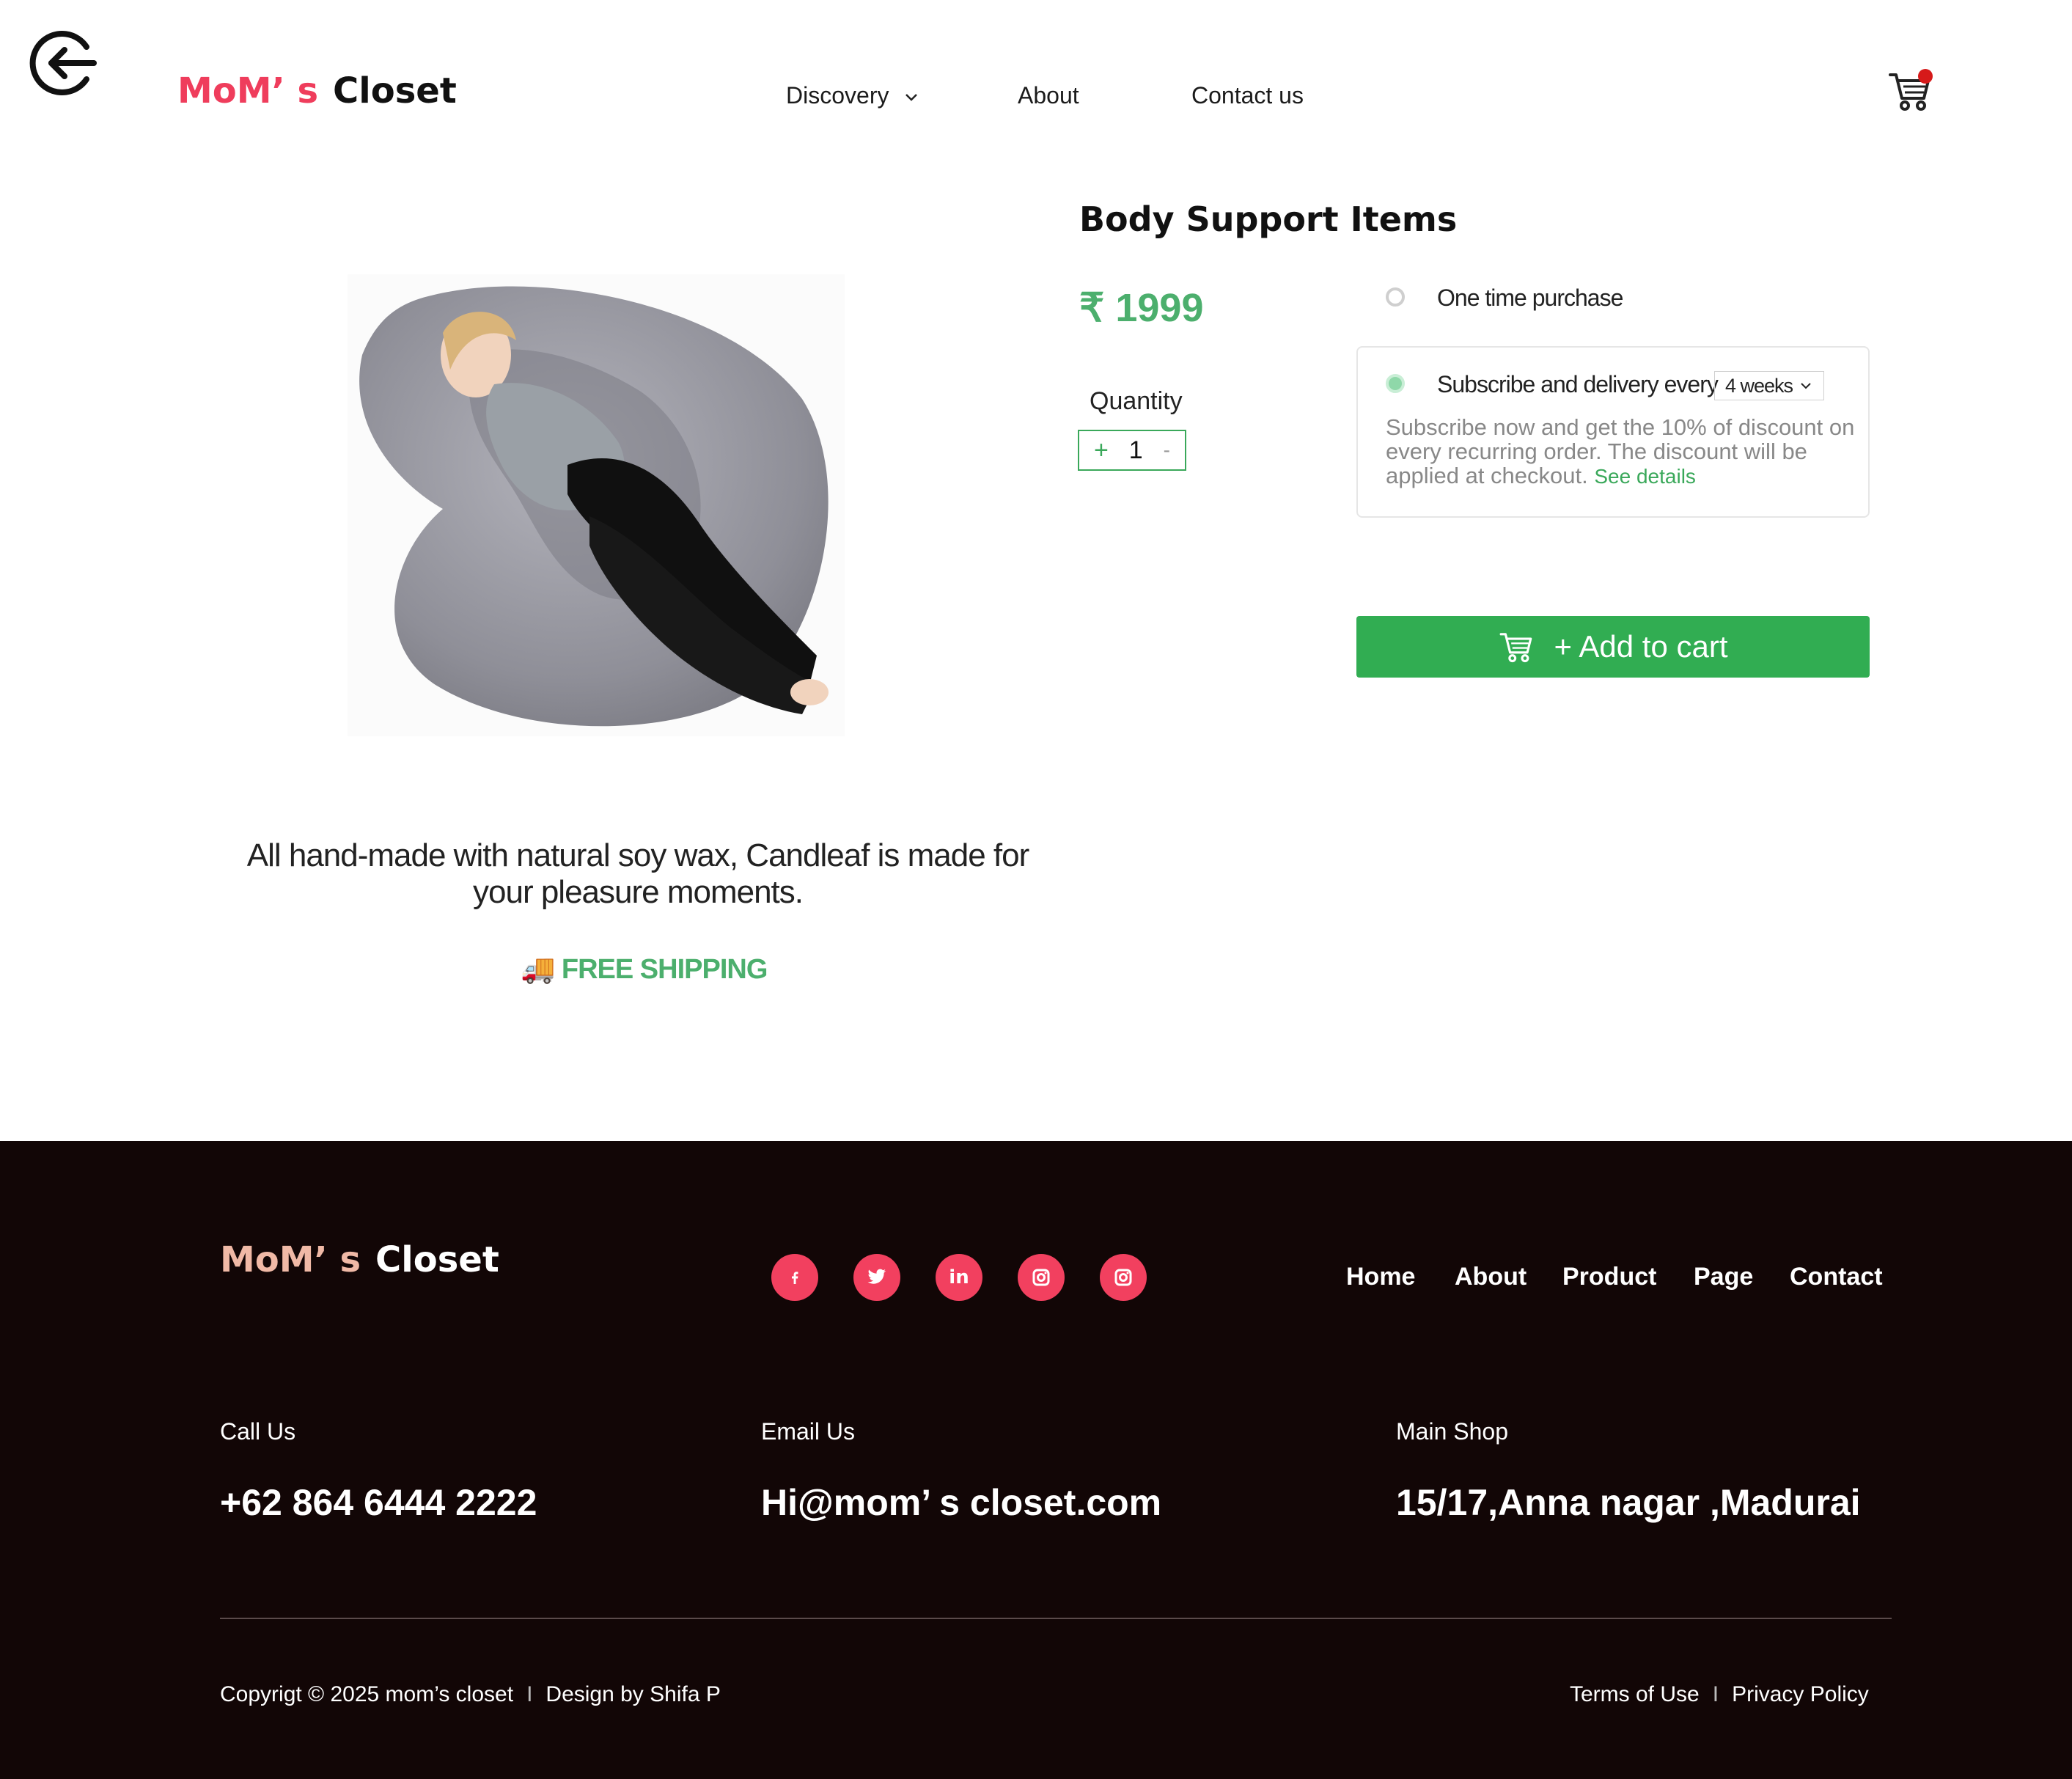  I want to click on facebook-button, so click(795, 1277).